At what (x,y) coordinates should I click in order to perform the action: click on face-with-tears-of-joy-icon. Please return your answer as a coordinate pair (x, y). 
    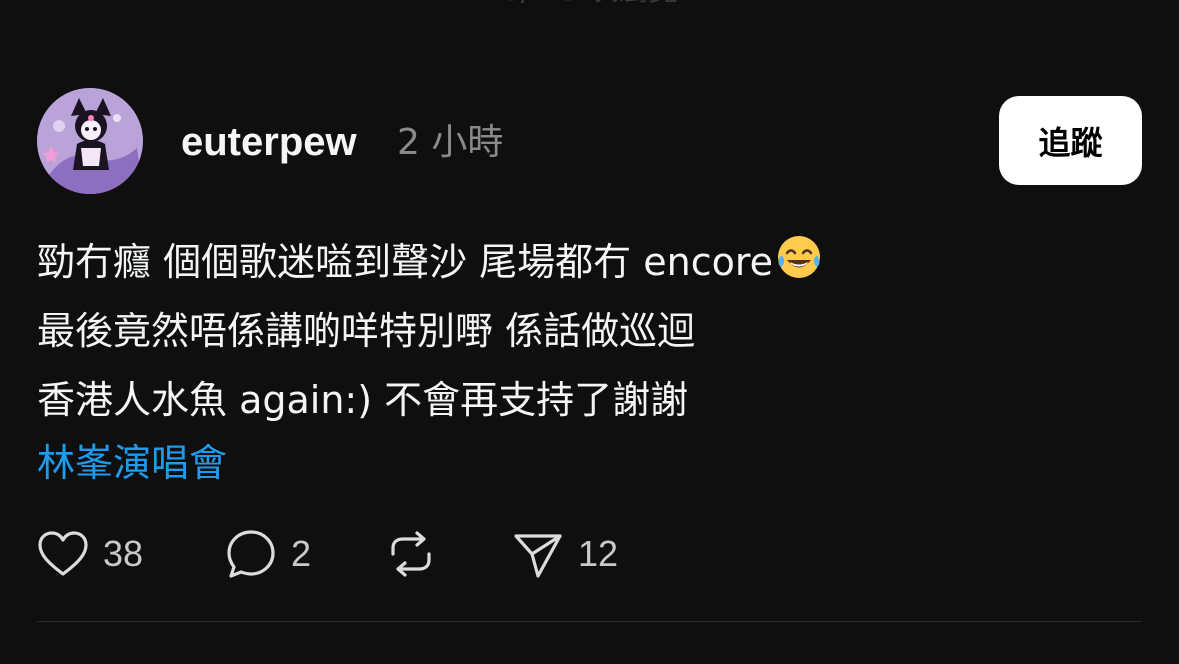
    Looking at the image, I should click on (799, 257).